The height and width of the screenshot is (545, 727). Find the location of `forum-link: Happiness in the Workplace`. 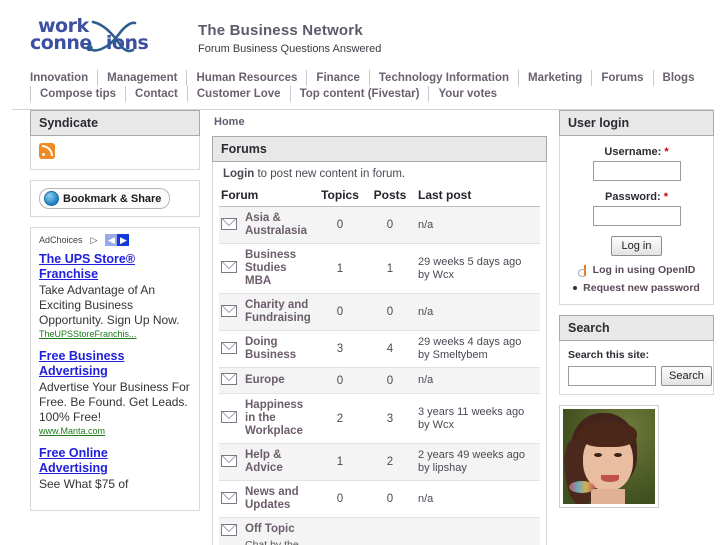

forum-link: Happiness in the Workplace is located at coordinates (274, 418).